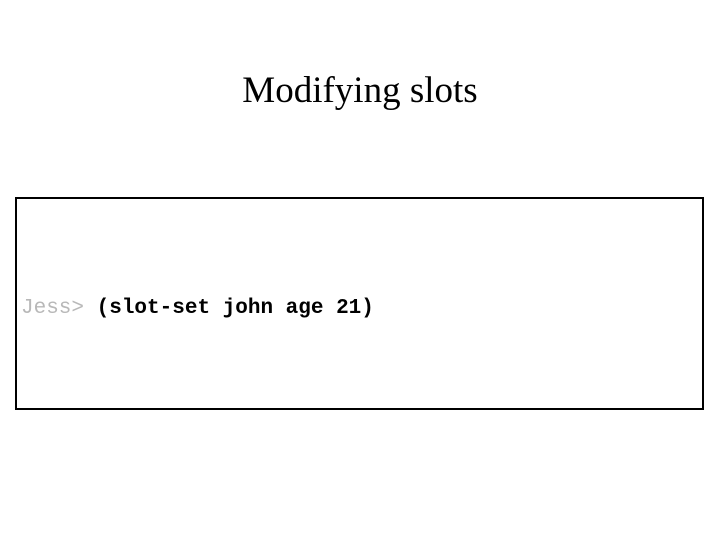  I want to click on jess-prompt: Jess>, so click(59, 308).